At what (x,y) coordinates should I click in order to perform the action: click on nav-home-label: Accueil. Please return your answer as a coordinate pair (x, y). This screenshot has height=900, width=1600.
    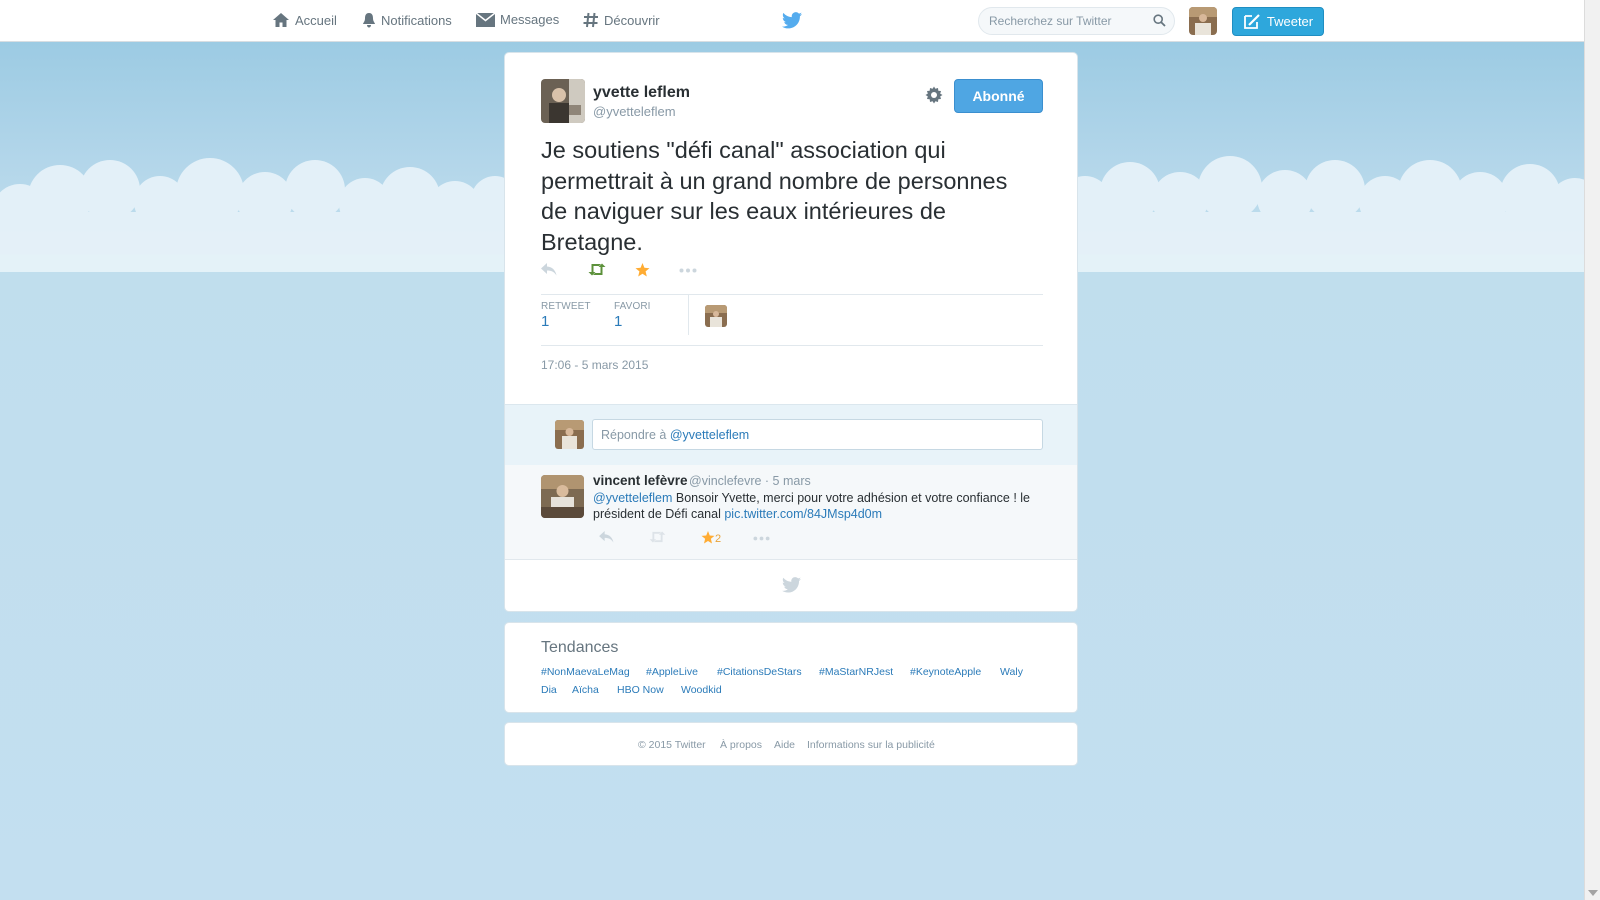
    Looking at the image, I should click on (316, 20).